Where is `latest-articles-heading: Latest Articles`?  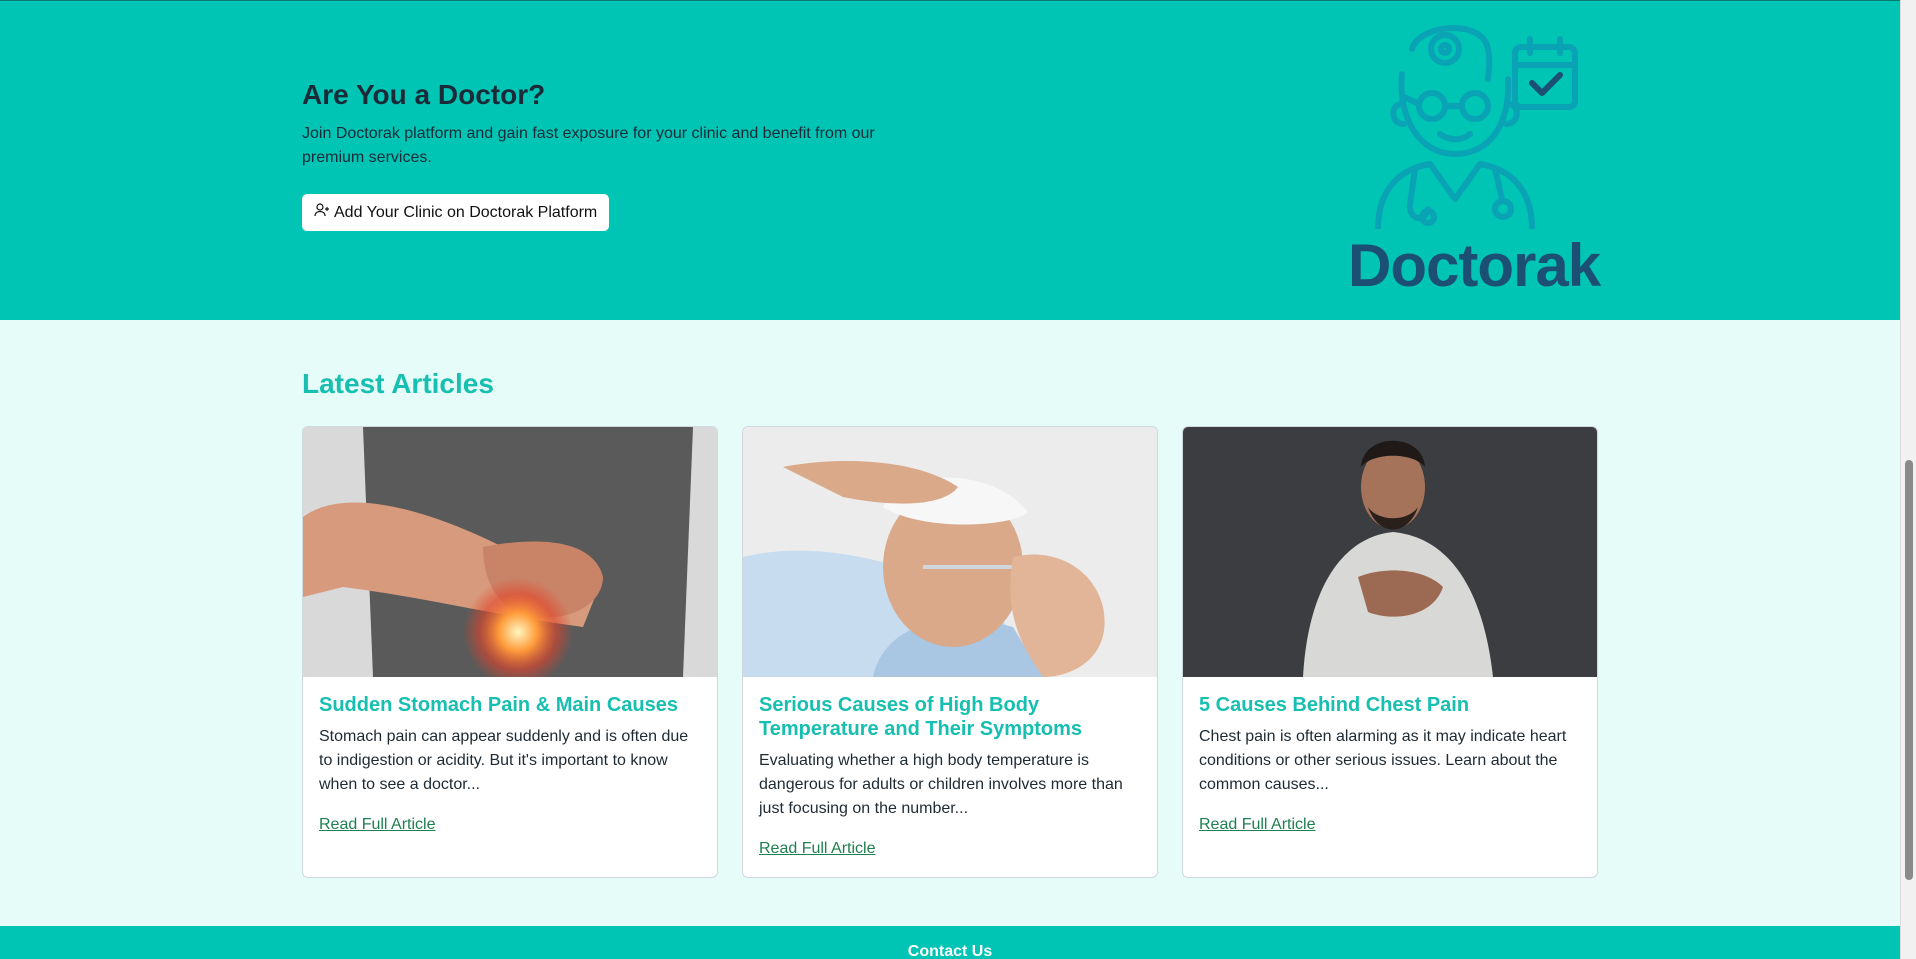 latest-articles-heading: Latest Articles is located at coordinates (398, 383).